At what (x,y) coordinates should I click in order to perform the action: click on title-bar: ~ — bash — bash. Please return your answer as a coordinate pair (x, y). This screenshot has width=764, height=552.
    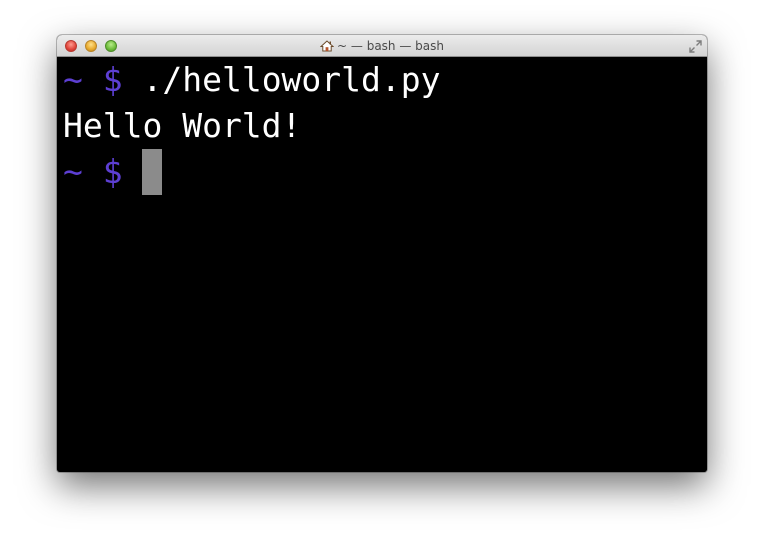
    Looking at the image, I should click on (382, 46).